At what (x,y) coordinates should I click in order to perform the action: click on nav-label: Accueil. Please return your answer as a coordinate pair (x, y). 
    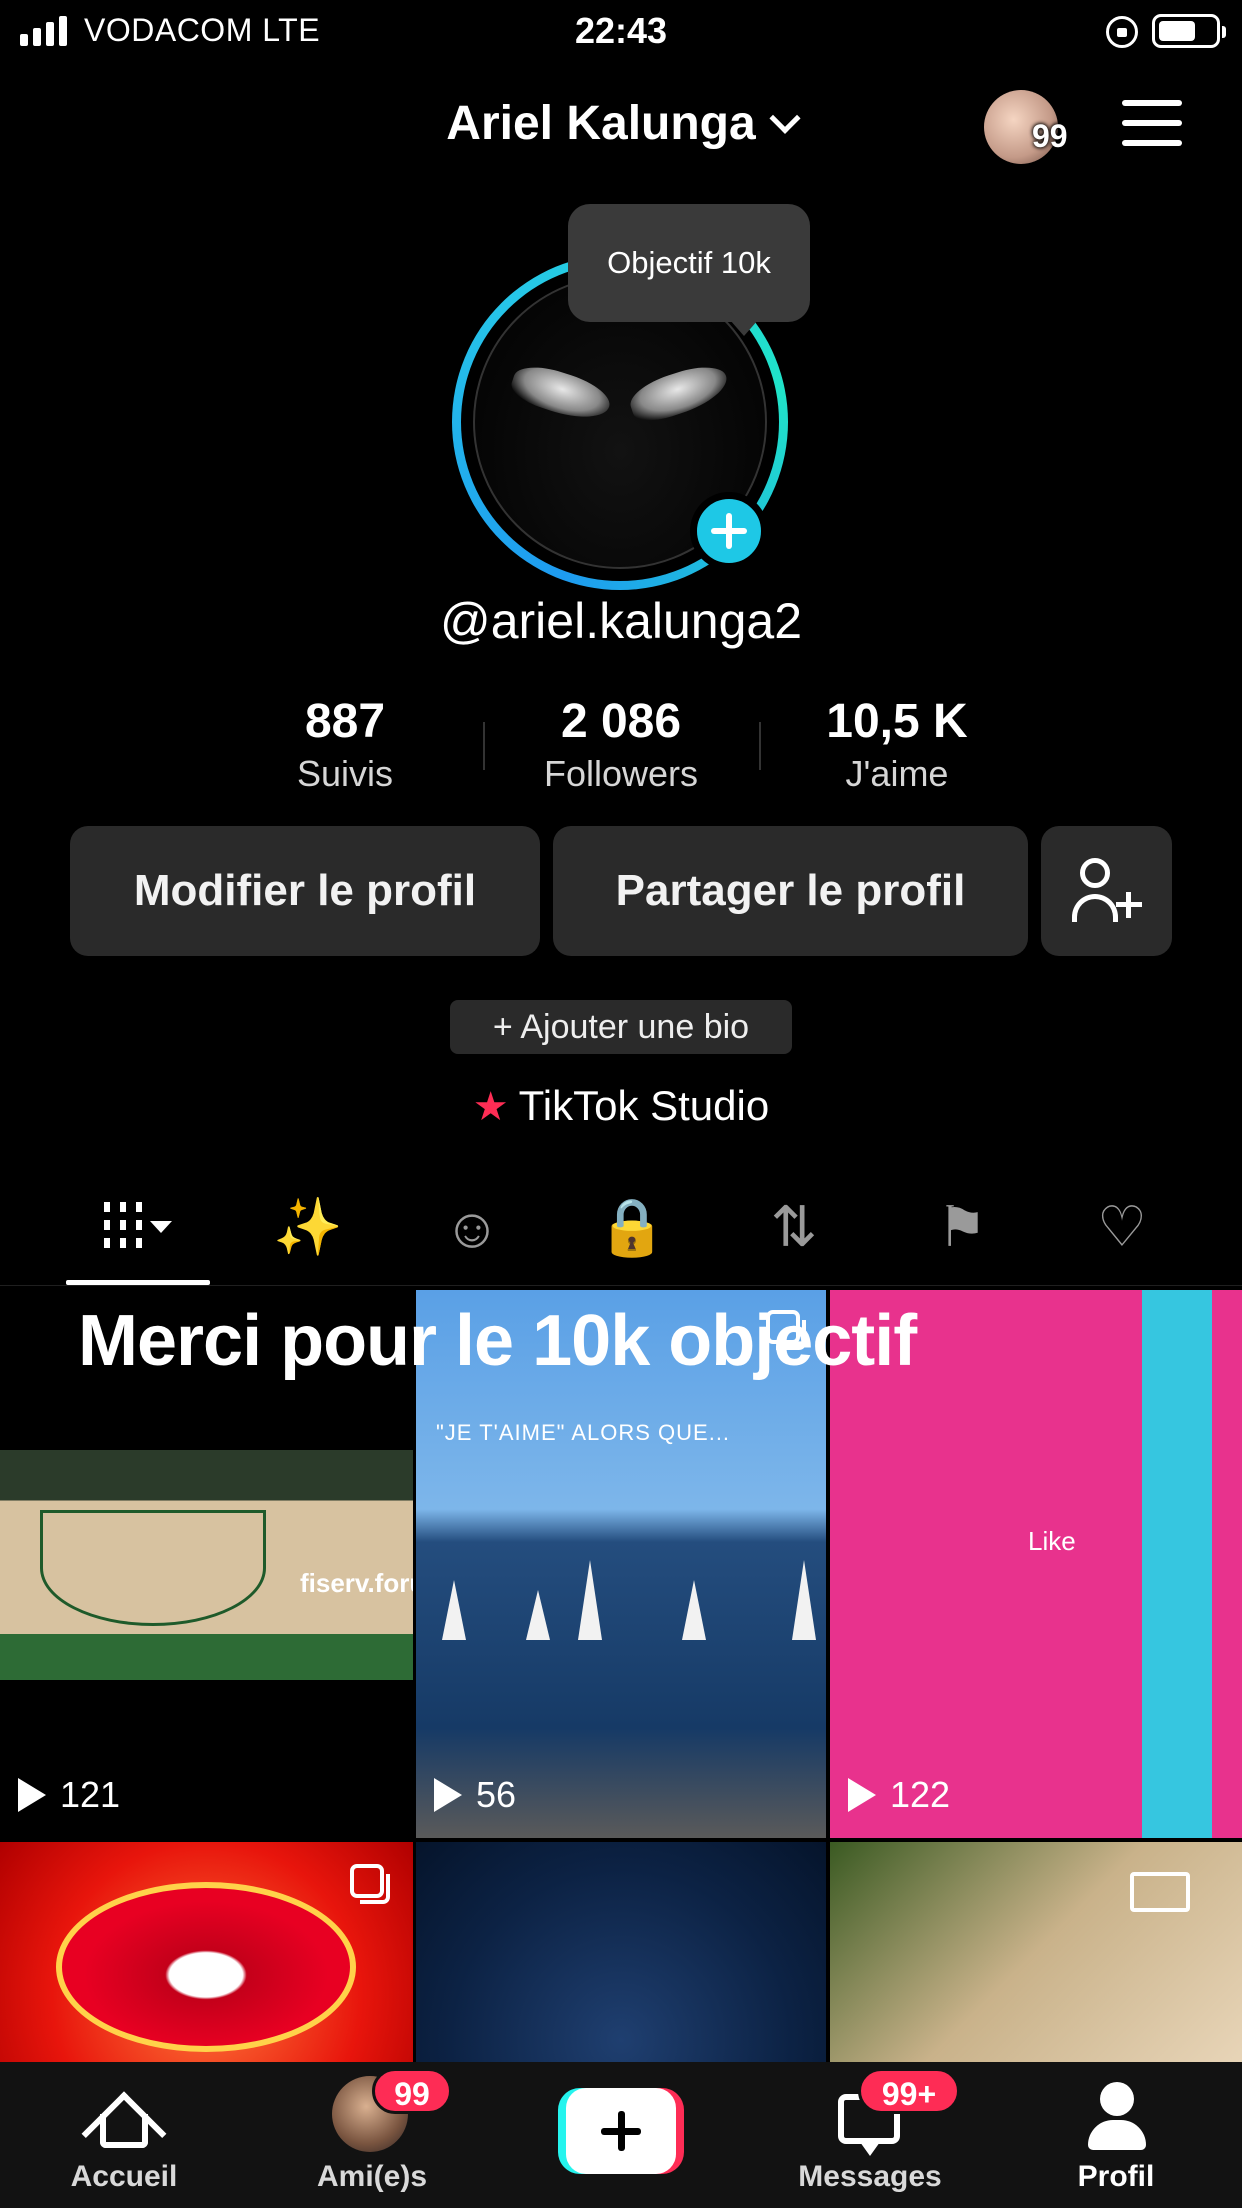
    Looking at the image, I should click on (124, 2176).